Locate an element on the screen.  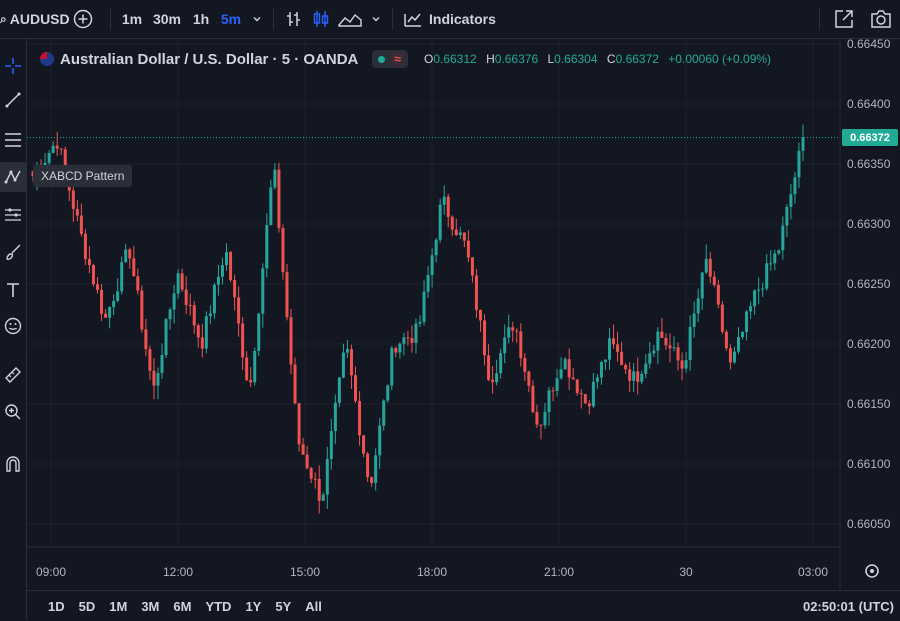
magnet-tool is located at coordinates (13, 464).